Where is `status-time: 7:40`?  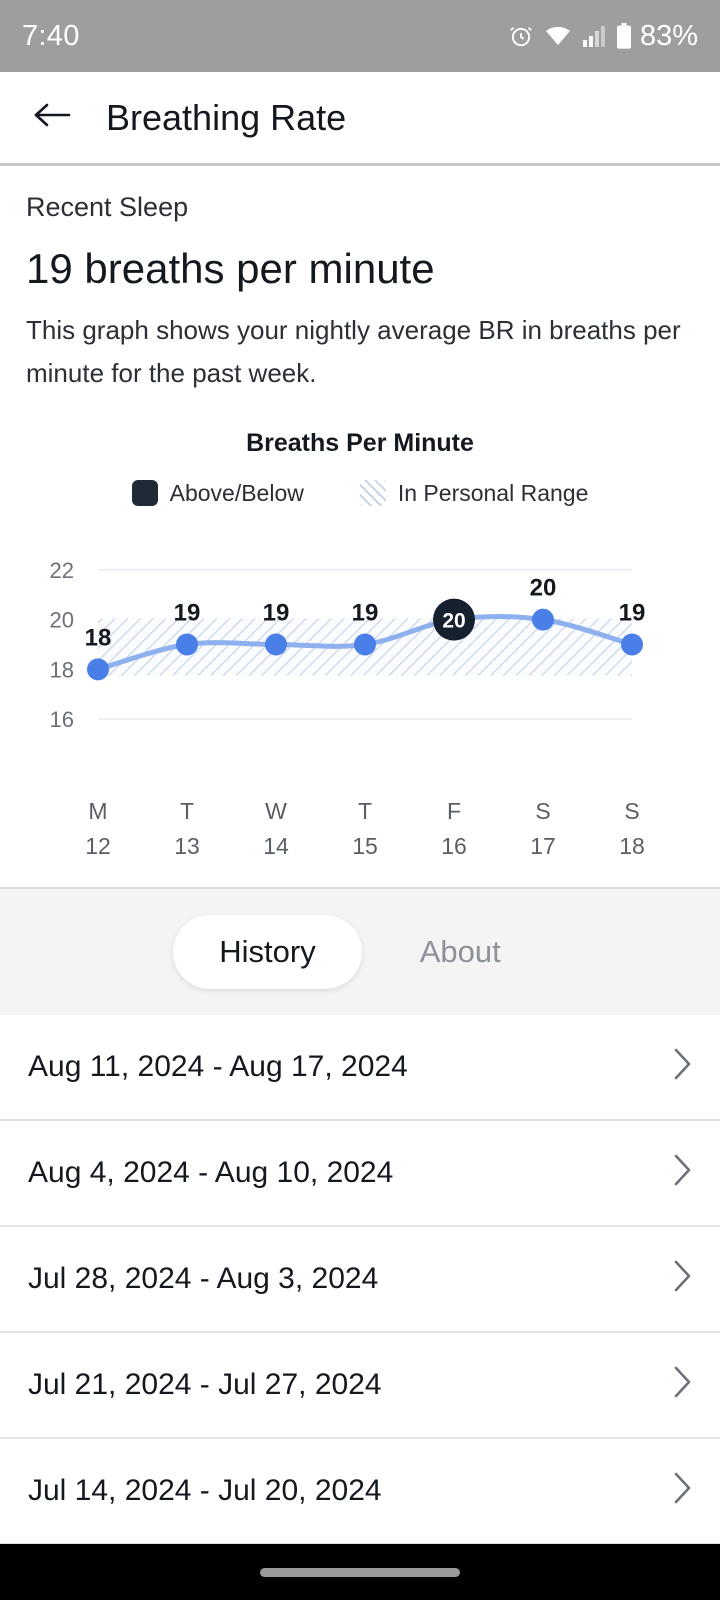 status-time: 7:40 is located at coordinates (51, 35).